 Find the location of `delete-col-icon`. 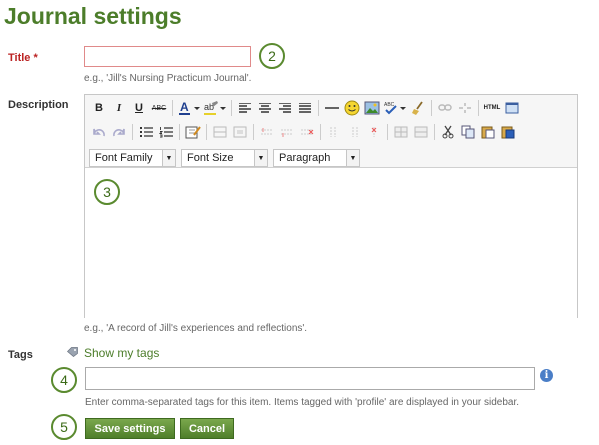

delete-col-icon is located at coordinates (374, 132).